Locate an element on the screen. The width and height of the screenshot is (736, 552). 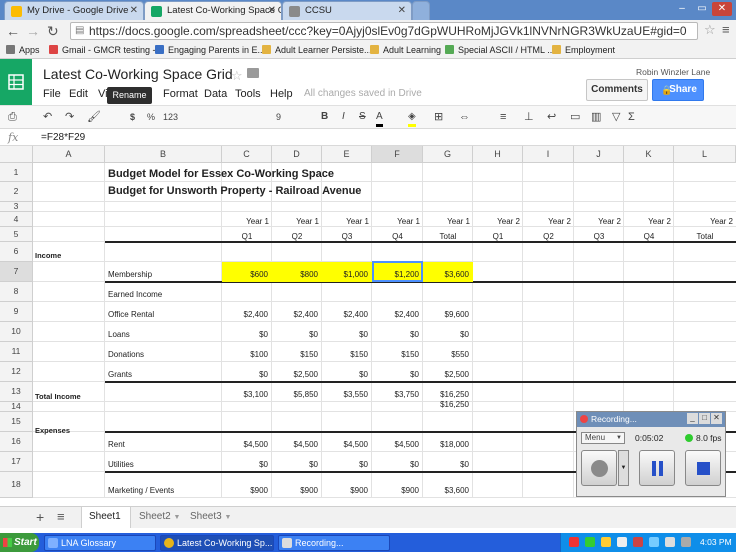
menu-help: Help is located at coordinates (281, 94).